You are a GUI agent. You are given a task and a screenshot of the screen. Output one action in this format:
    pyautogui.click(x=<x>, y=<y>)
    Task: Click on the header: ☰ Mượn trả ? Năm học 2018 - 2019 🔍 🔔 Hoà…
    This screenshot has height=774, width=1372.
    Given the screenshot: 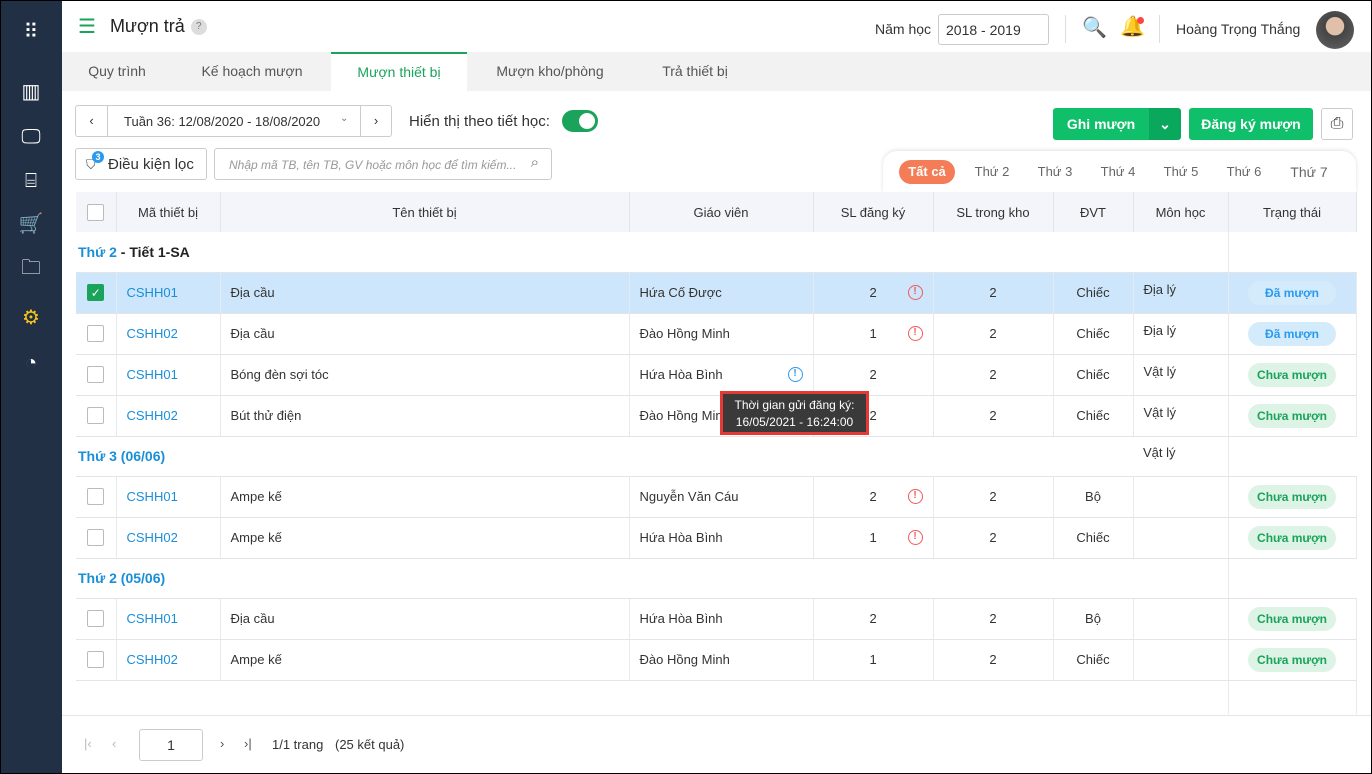 What is the action you would take?
    pyautogui.click(x=716, y=26)
    